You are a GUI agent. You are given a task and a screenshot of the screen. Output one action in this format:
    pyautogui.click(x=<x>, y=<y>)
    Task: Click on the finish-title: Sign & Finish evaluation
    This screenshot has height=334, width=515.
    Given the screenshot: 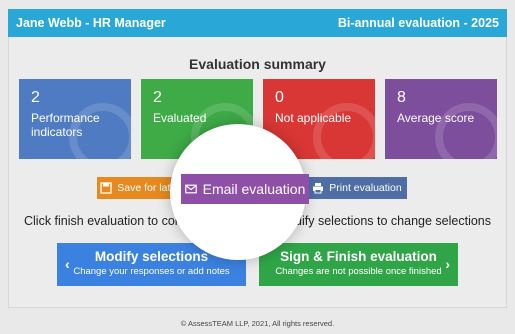 What is the action you would take?
    pyautogui.click(x=358, y=256)
    